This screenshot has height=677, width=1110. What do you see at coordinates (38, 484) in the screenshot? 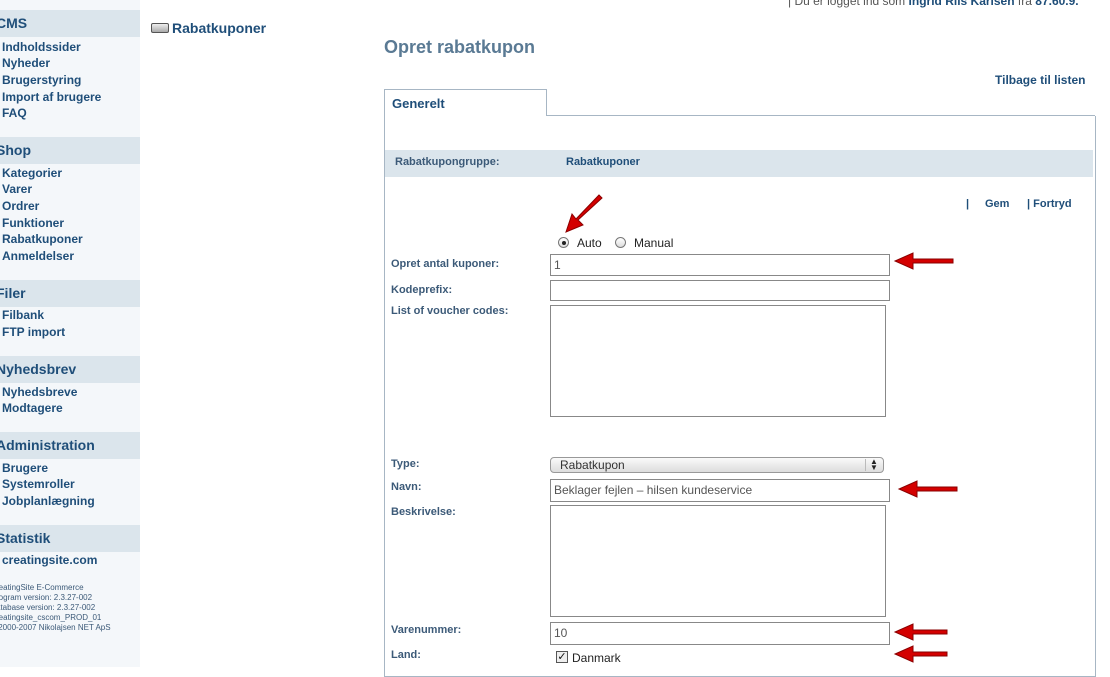
I see `sidebar-item-systemroller: Systemroller` at bounding box center [38, 484].